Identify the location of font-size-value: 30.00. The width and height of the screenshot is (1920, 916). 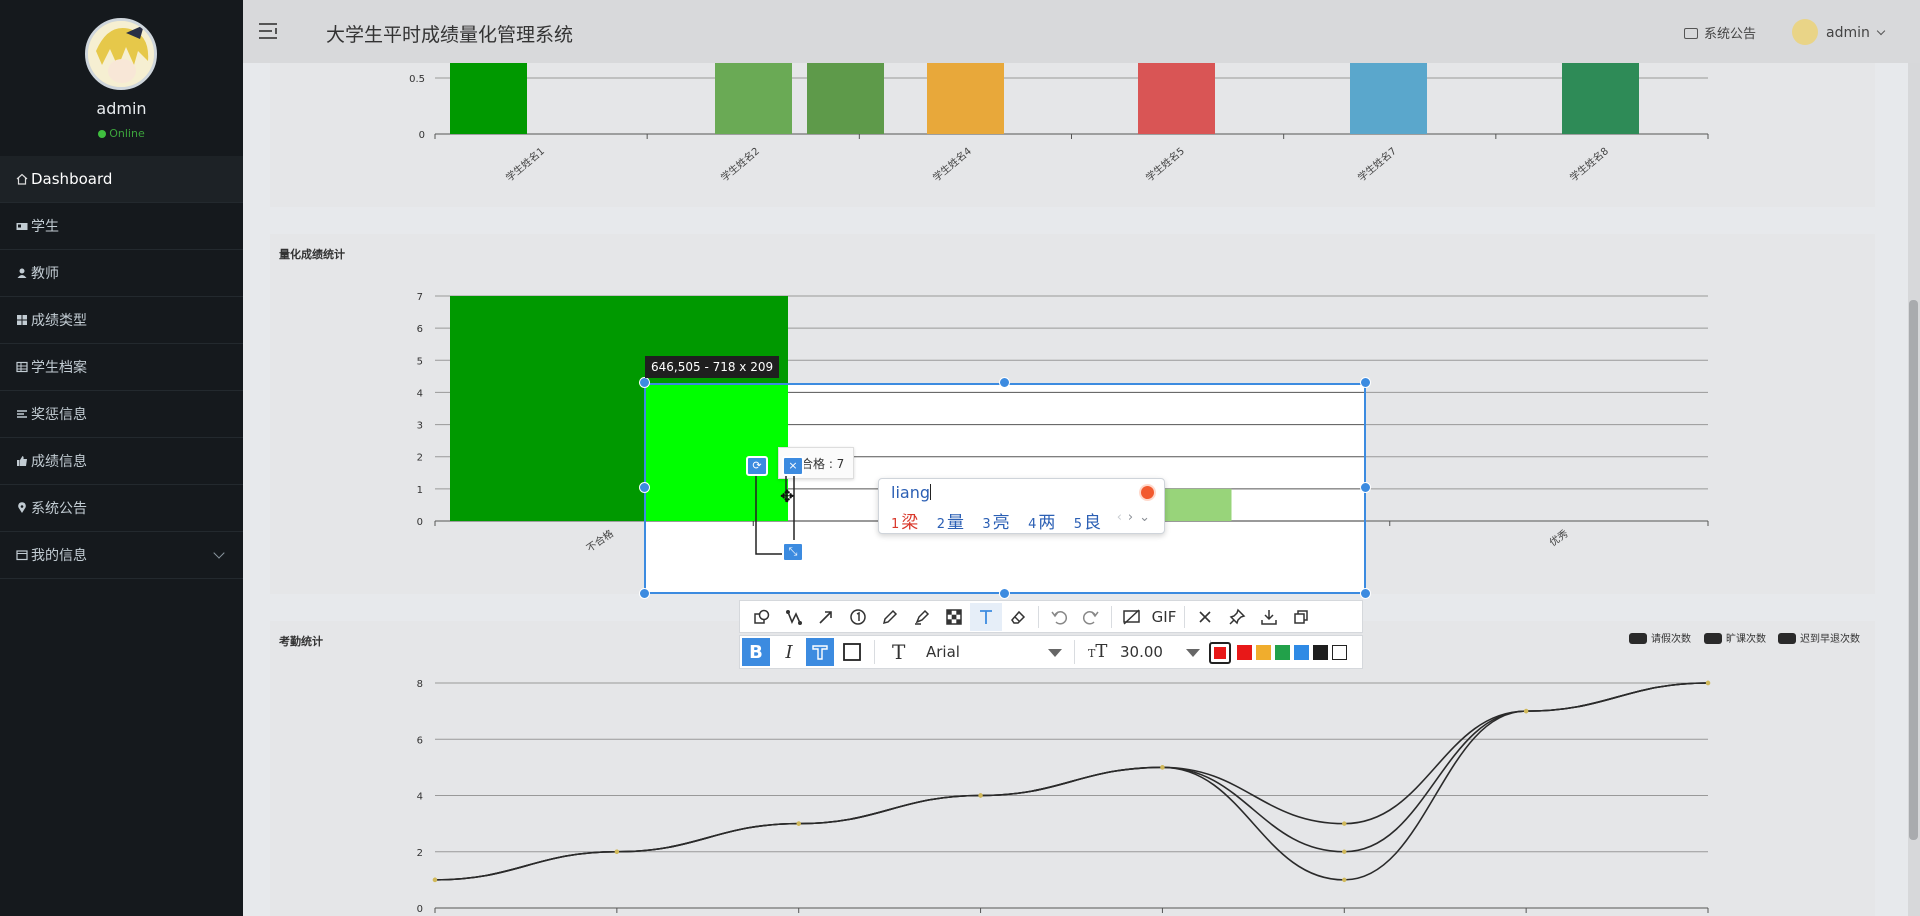
(1141, 652).